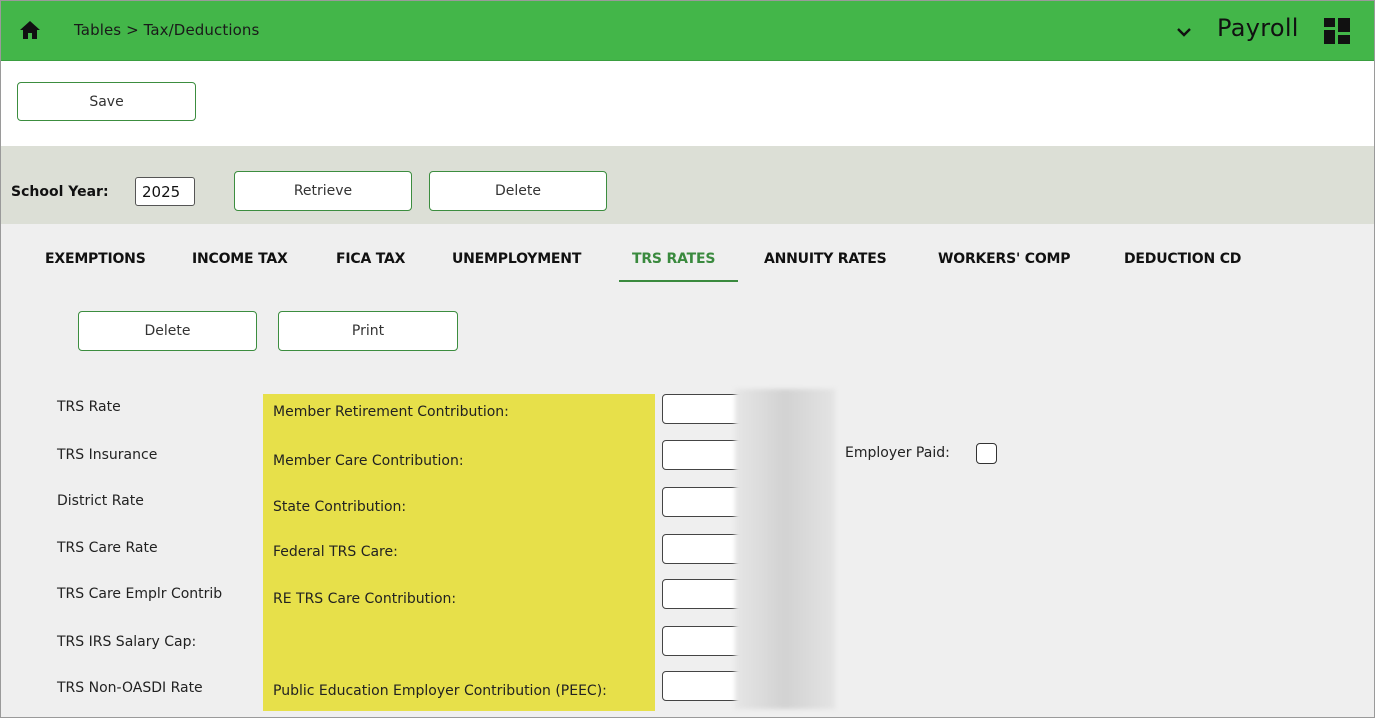 This screenshot has width=1375, height=718. What do you see at coordinates (240, 259) in the screenshot?
I see `tab-income-tax: INCOME TAX` at bounding box center [240, 259].